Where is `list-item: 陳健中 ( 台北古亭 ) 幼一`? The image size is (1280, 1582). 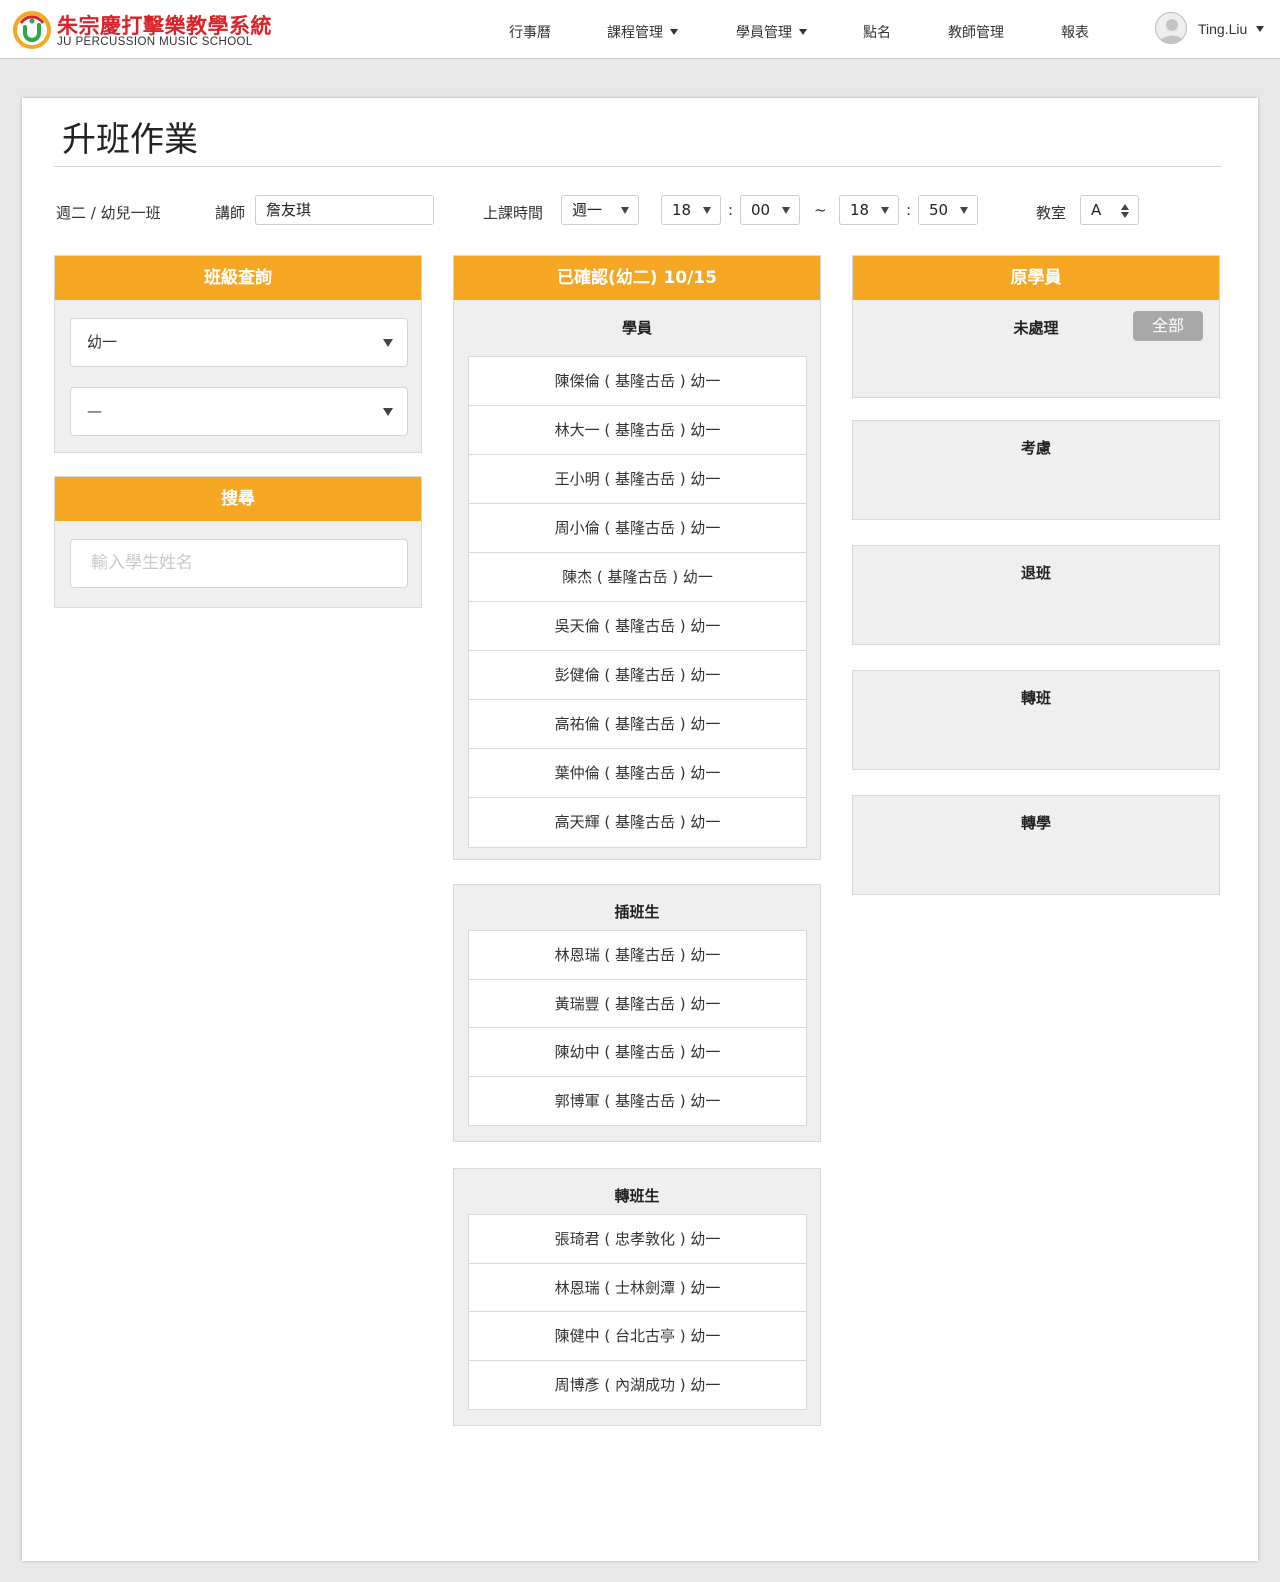
list-item: 陳健中 ( 台北古亭 ) 幼一 is located at coordinates (637, 1336).